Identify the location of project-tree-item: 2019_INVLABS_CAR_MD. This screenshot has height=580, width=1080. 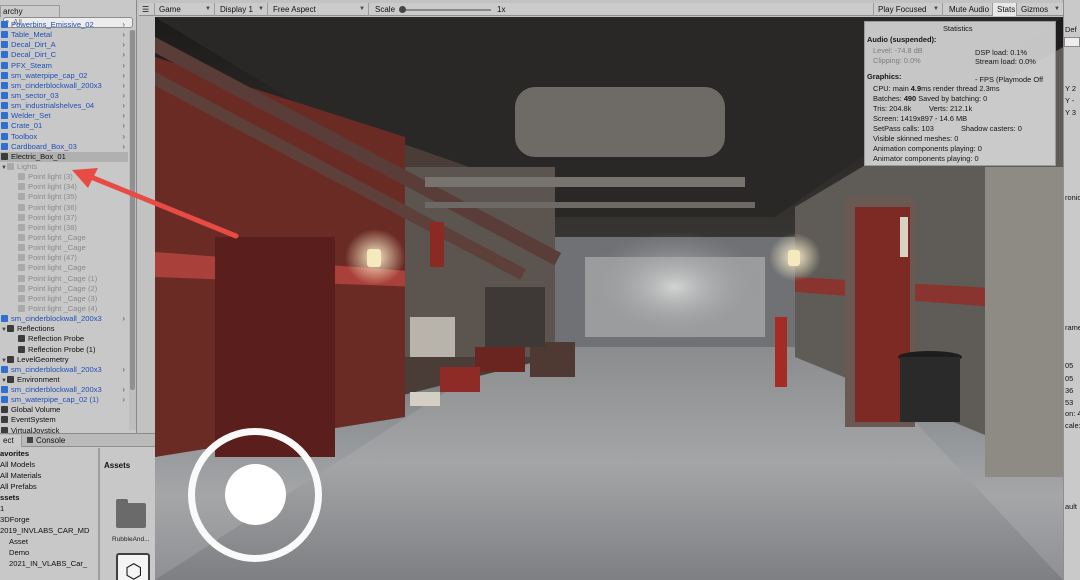
(49, 530).